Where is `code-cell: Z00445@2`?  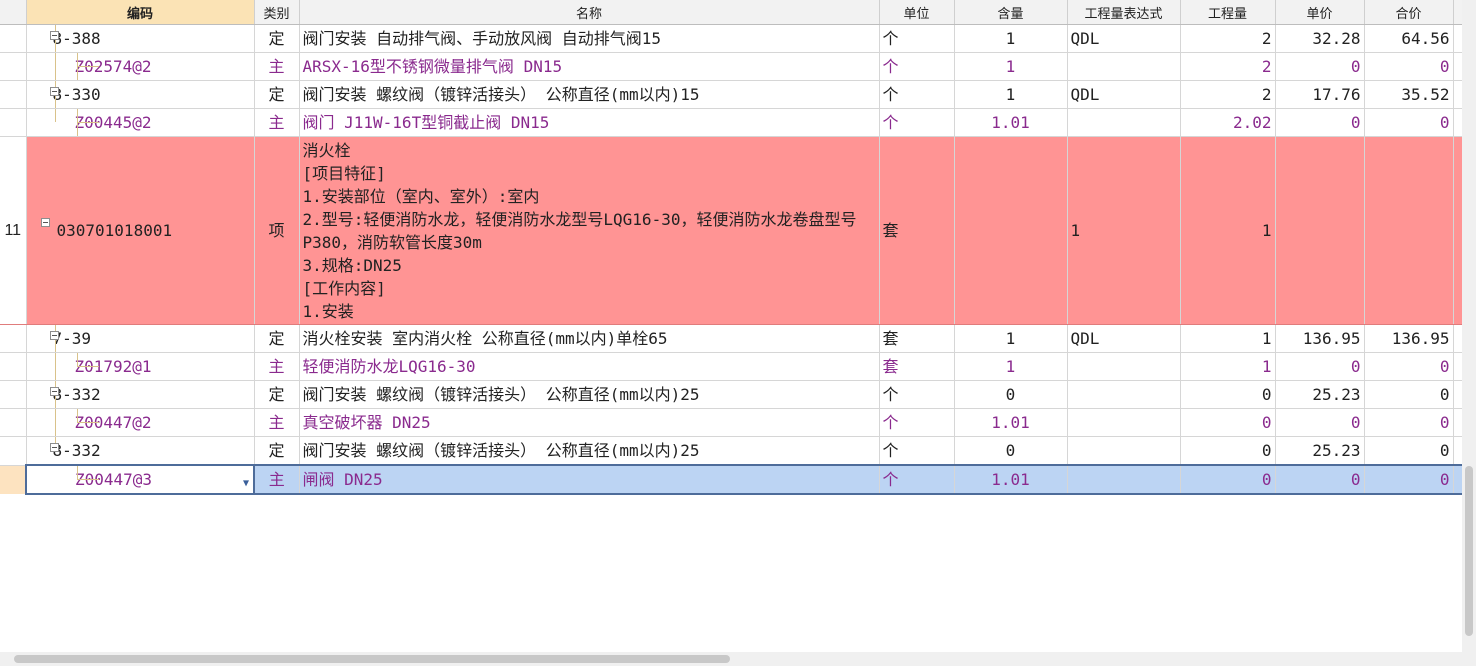
code-cell: Z00445@2 is located at coordinates (140, 122).